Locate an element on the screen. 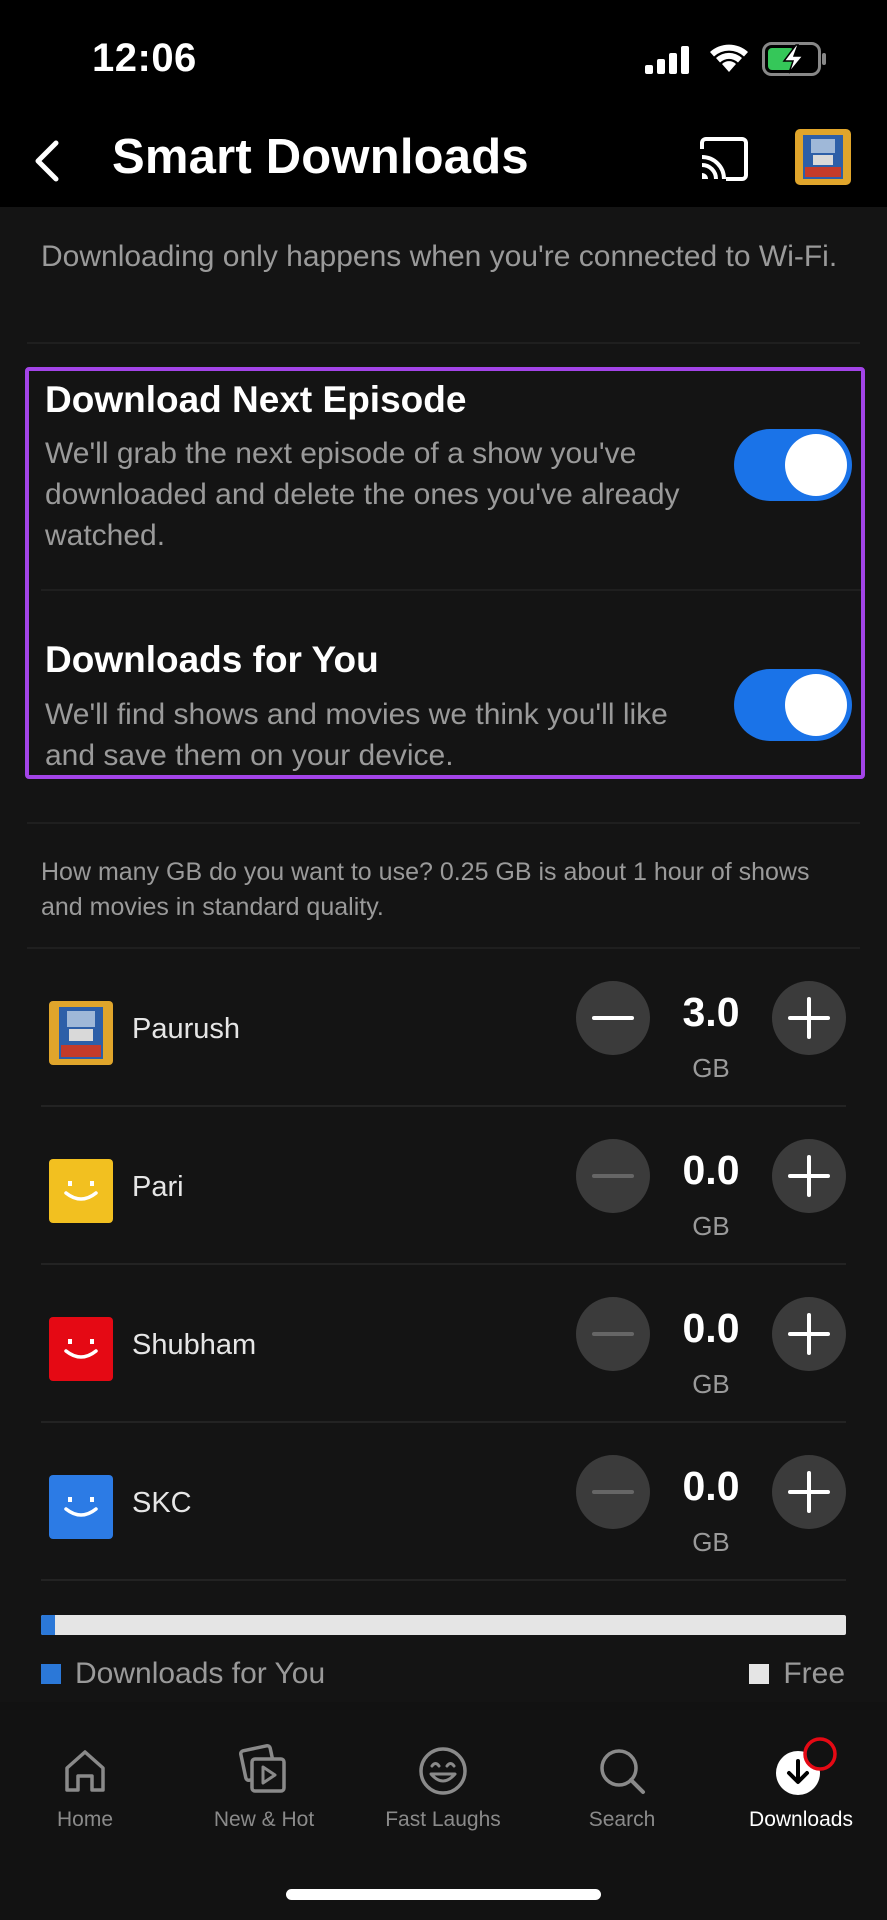  signal-icon is located at coordinates (667, 60).